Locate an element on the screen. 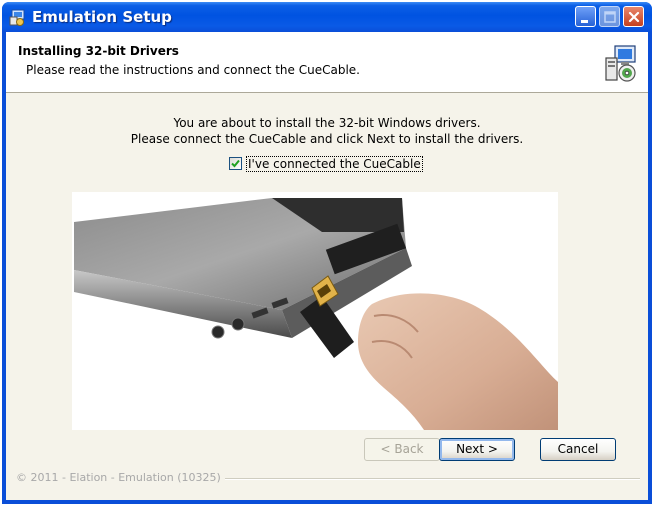  cuecable-checkbox-label: I've connected the CueCable is located at coordinates (334, 164).